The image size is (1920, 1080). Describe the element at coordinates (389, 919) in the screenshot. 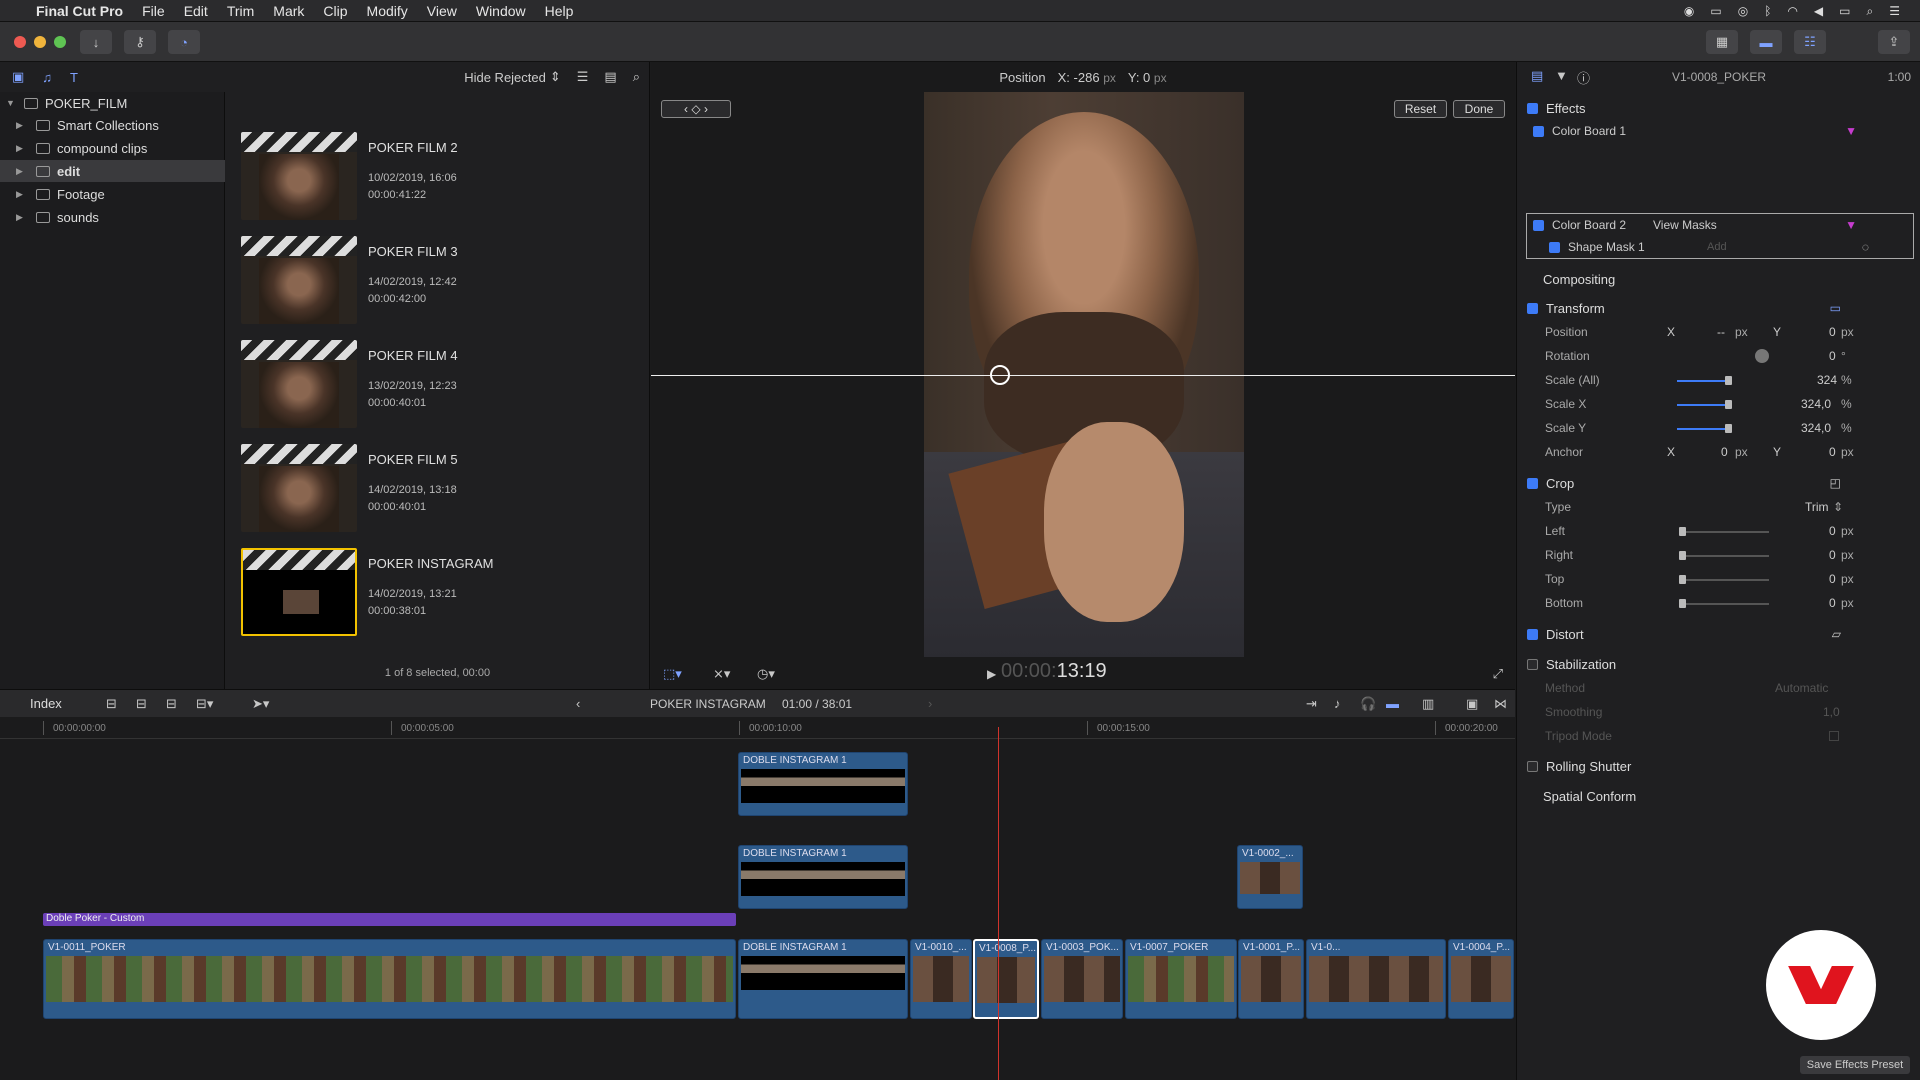

I see `title-clip: Doble Poker - Custom` at that location.